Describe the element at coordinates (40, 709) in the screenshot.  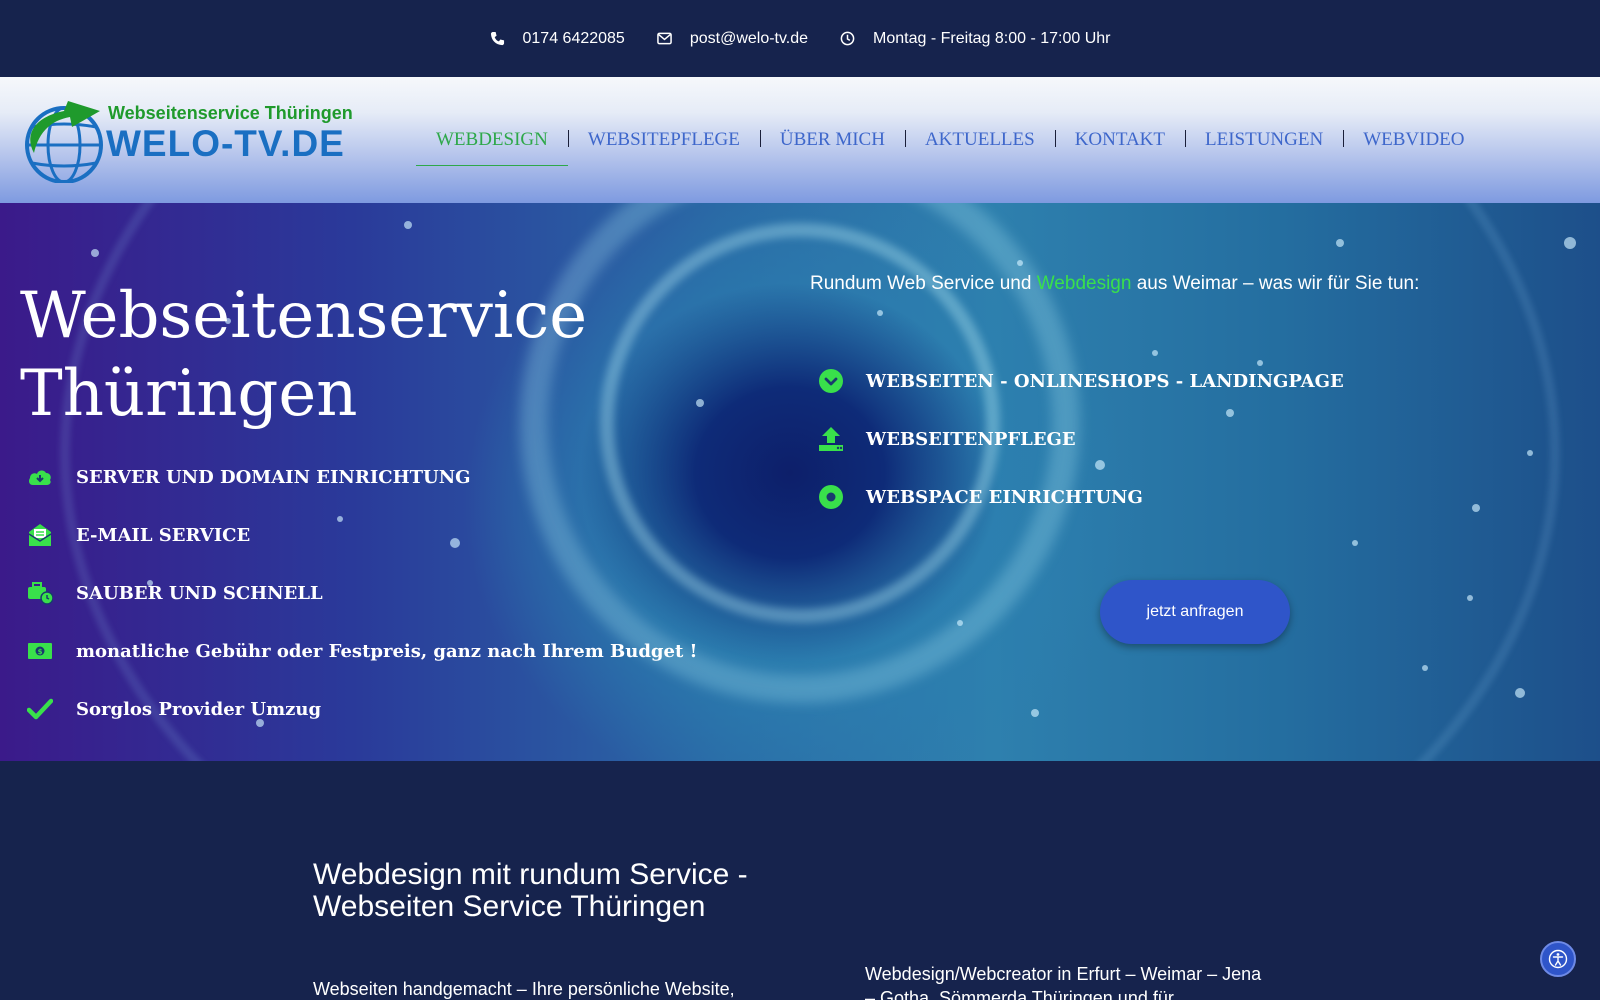
I see `checkmark-icon` at that location.